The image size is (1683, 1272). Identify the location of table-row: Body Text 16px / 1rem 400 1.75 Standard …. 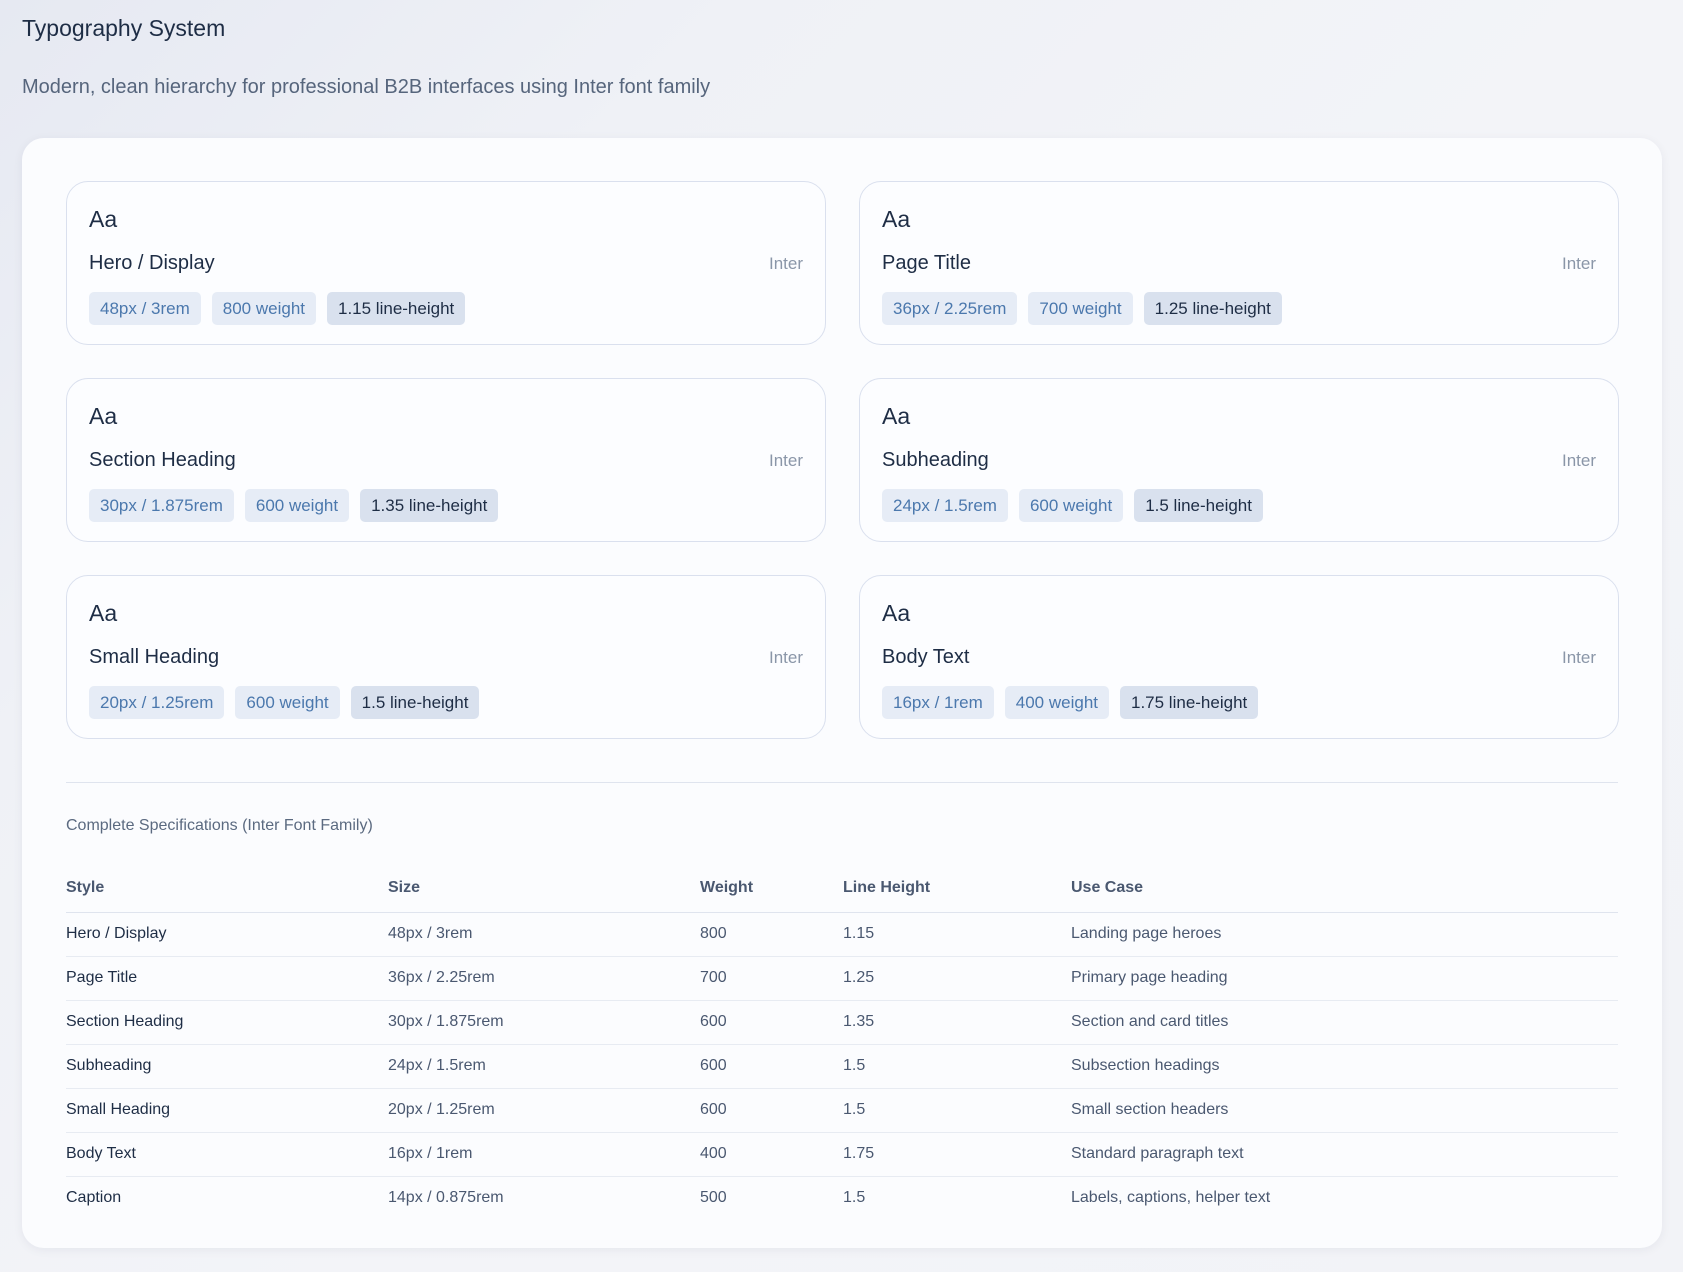
(842, 1154).